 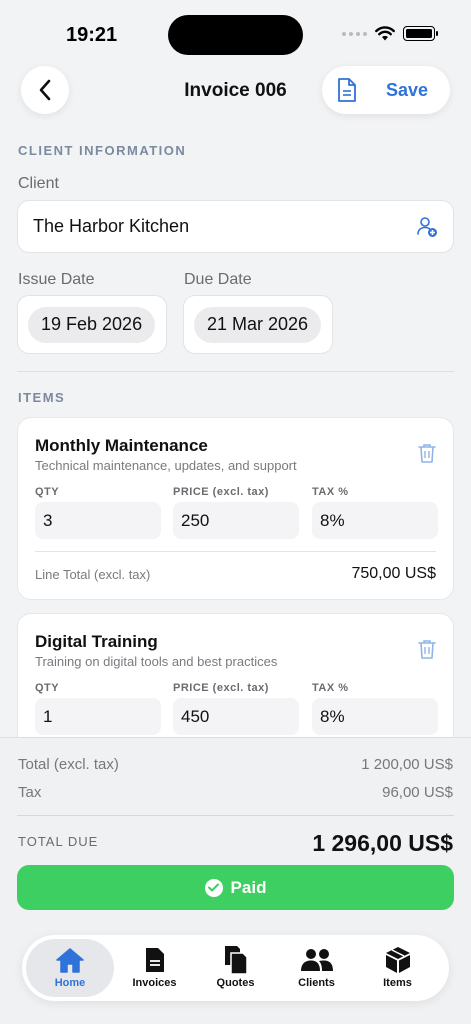 I want to click on total-due-value: 1 296,00 US$, so click(x=382, y=843).